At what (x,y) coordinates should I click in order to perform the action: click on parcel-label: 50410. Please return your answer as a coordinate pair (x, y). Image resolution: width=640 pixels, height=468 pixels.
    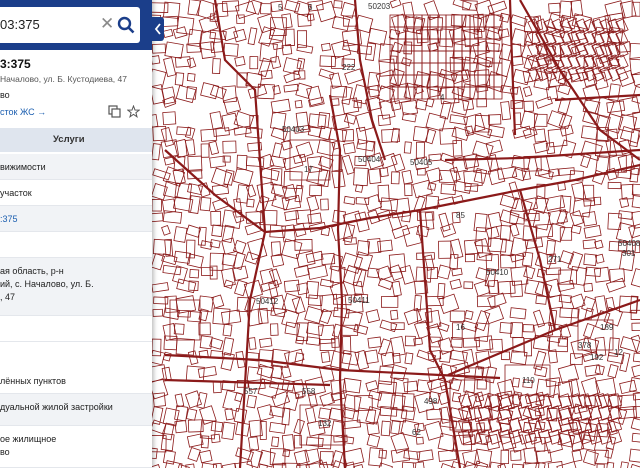
    Looking at the image, I should click on (497, 272).